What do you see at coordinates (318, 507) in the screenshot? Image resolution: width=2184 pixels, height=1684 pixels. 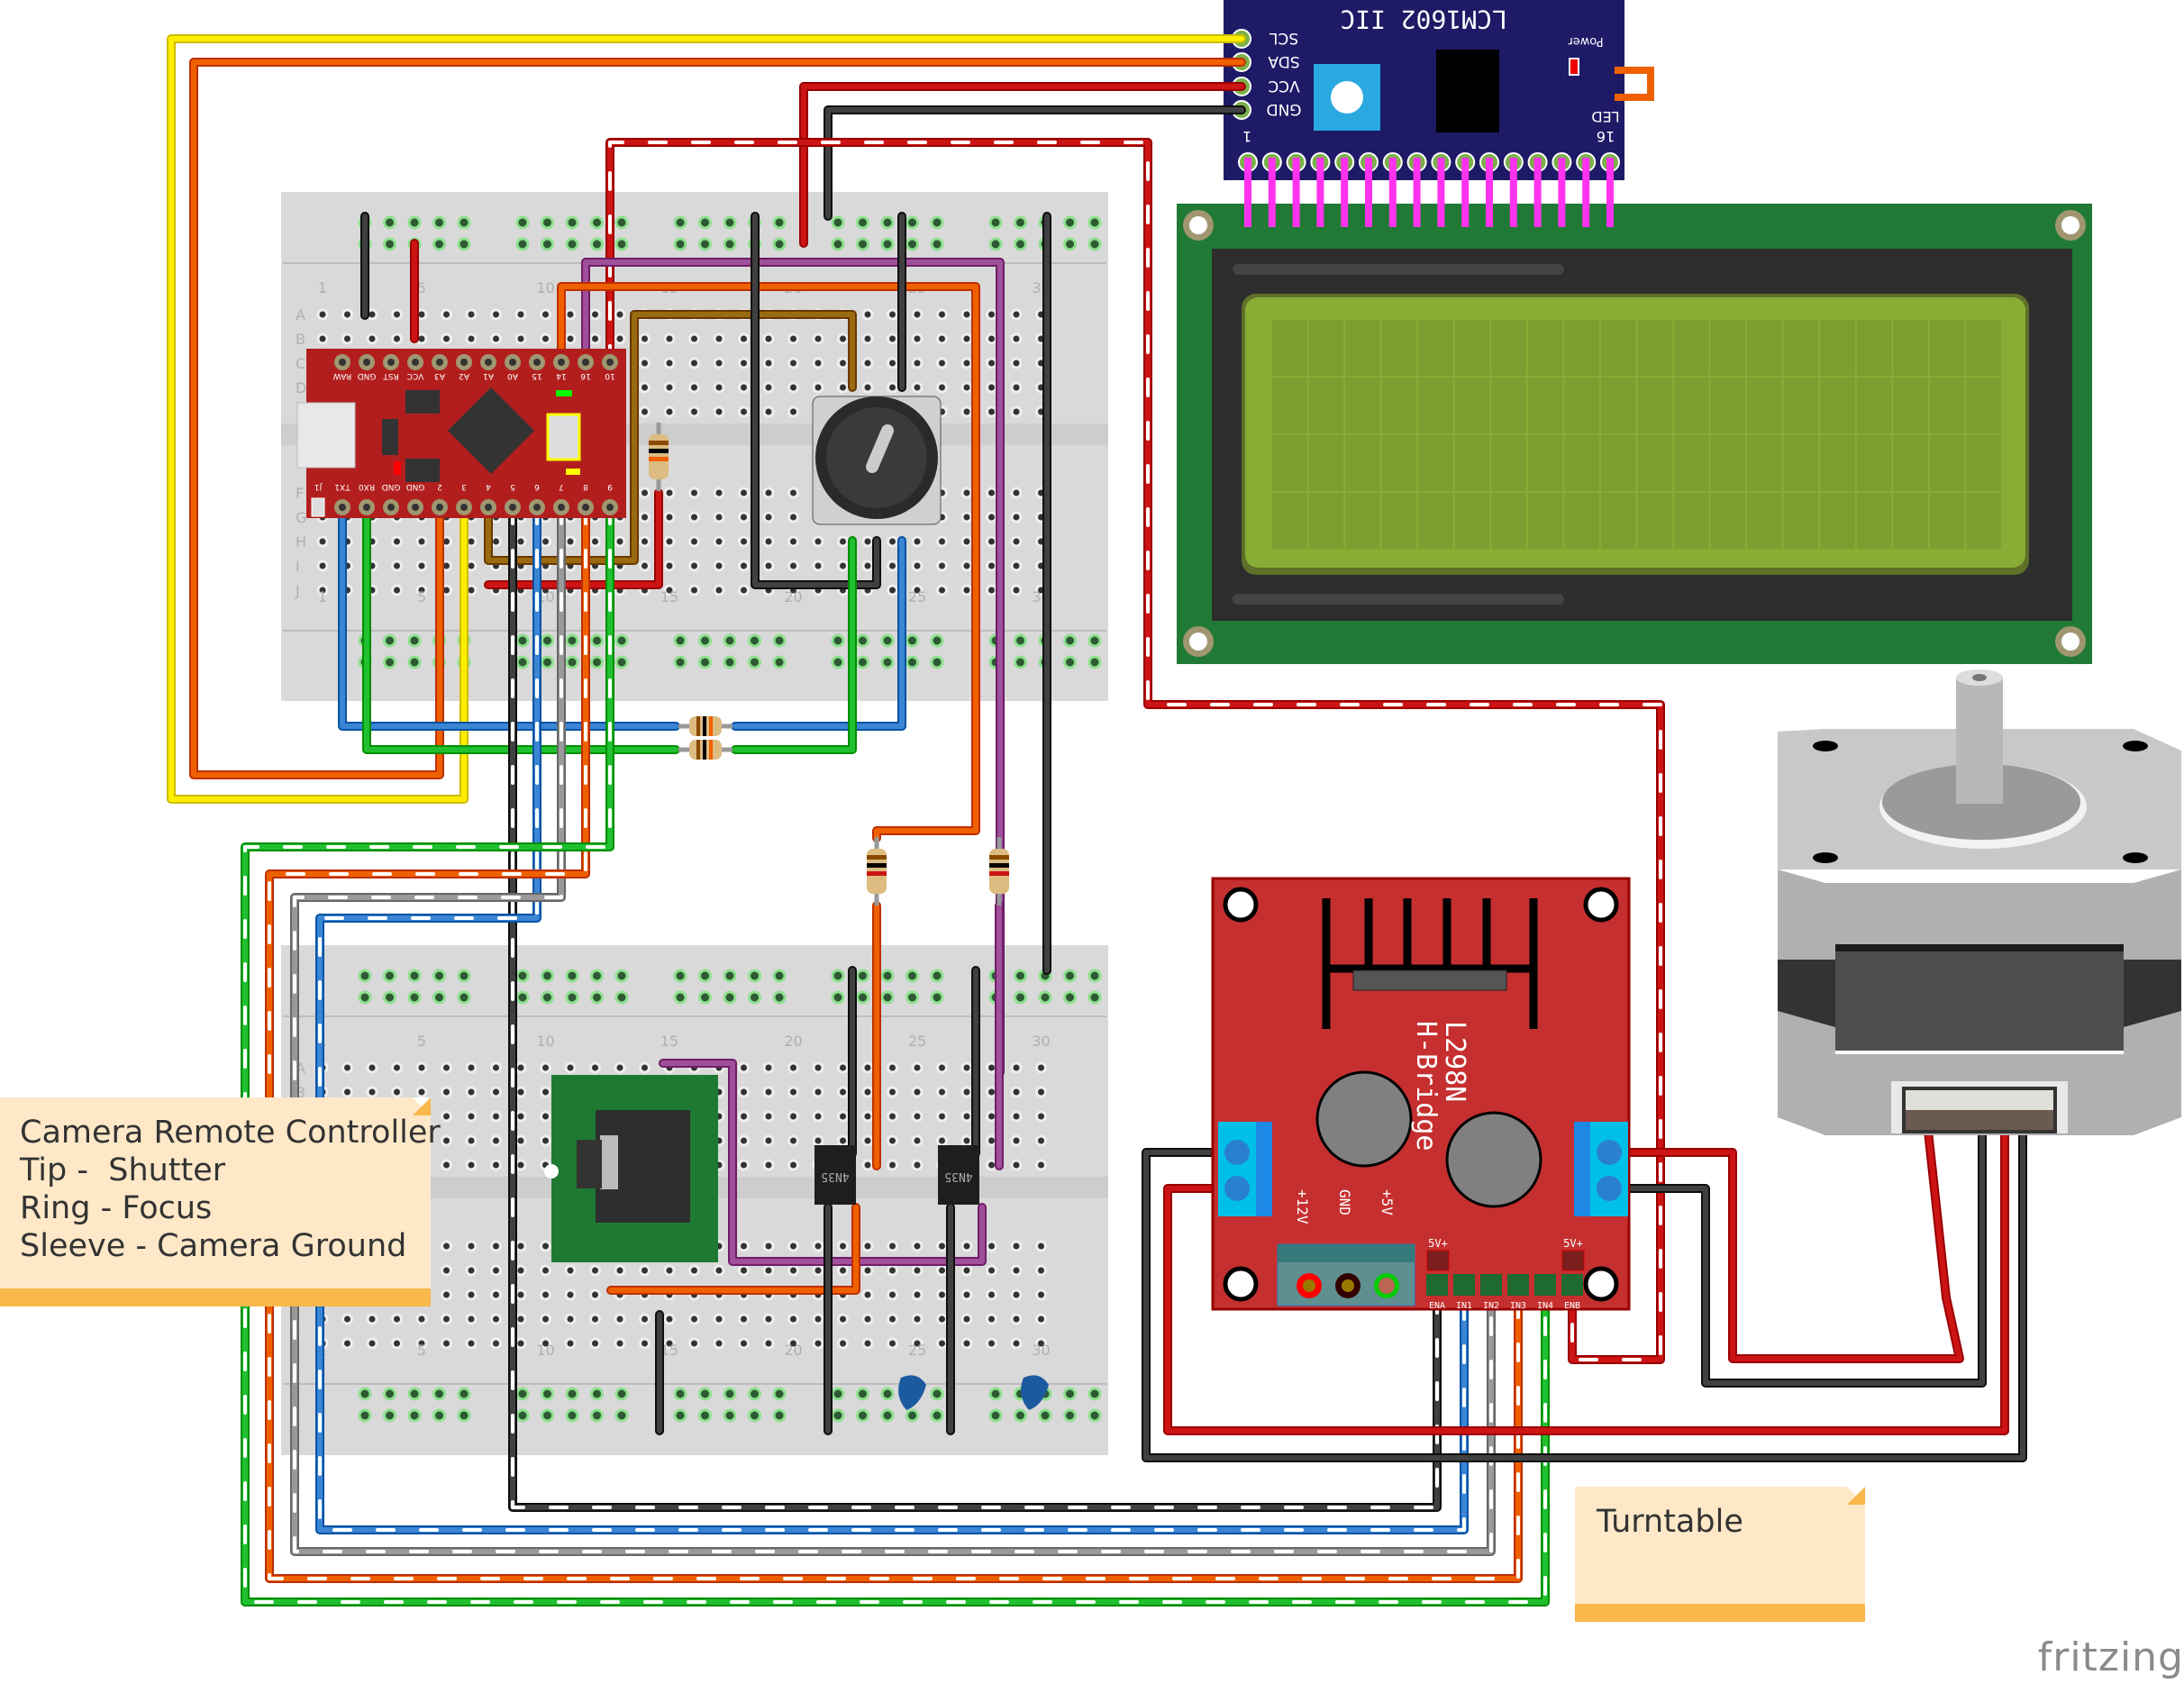 I see `jumper-j1` at bounding box center [318, 507].